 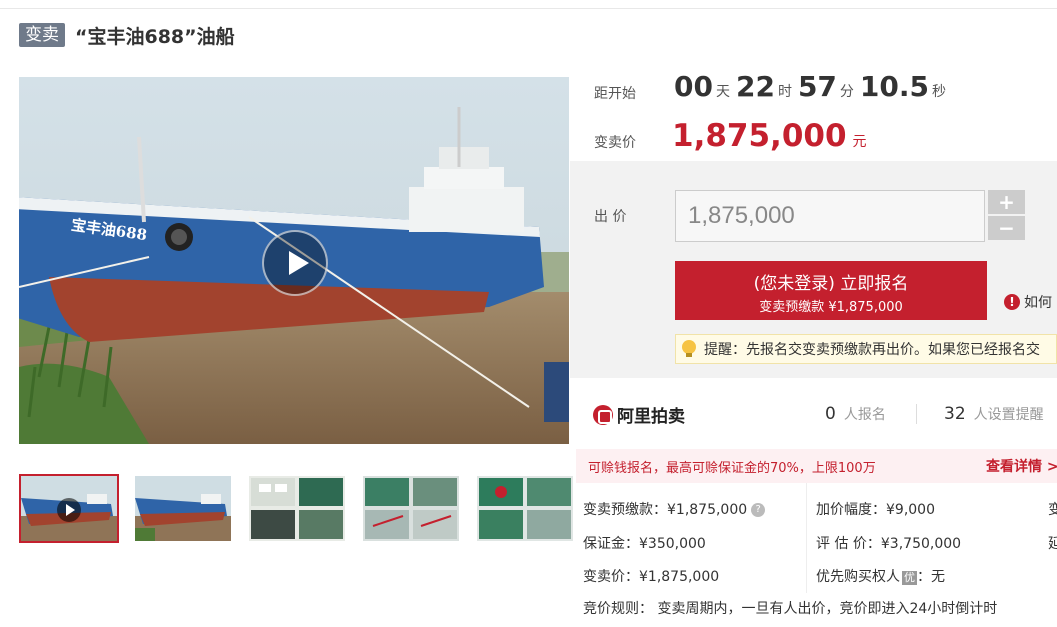 I want to click on reminder-notice: 提醒：先报名交变卖预缴款再出价。如果您已经报名交, so click(x=866, y=349).